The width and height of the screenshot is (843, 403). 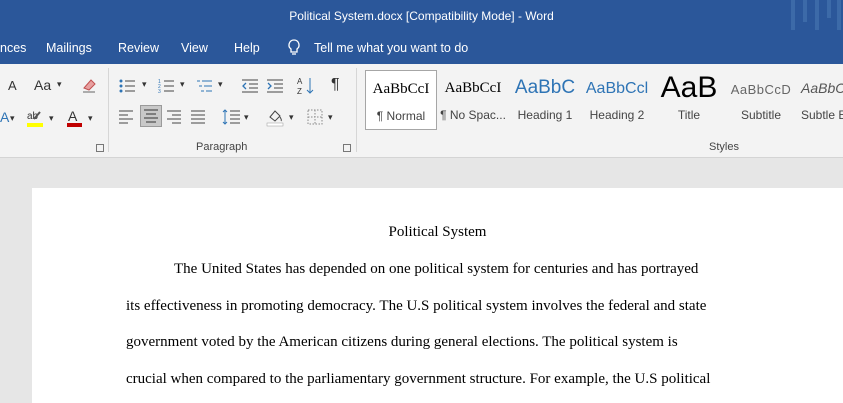 I want to click on line-spacing-icon, so click(x=231, y=117).